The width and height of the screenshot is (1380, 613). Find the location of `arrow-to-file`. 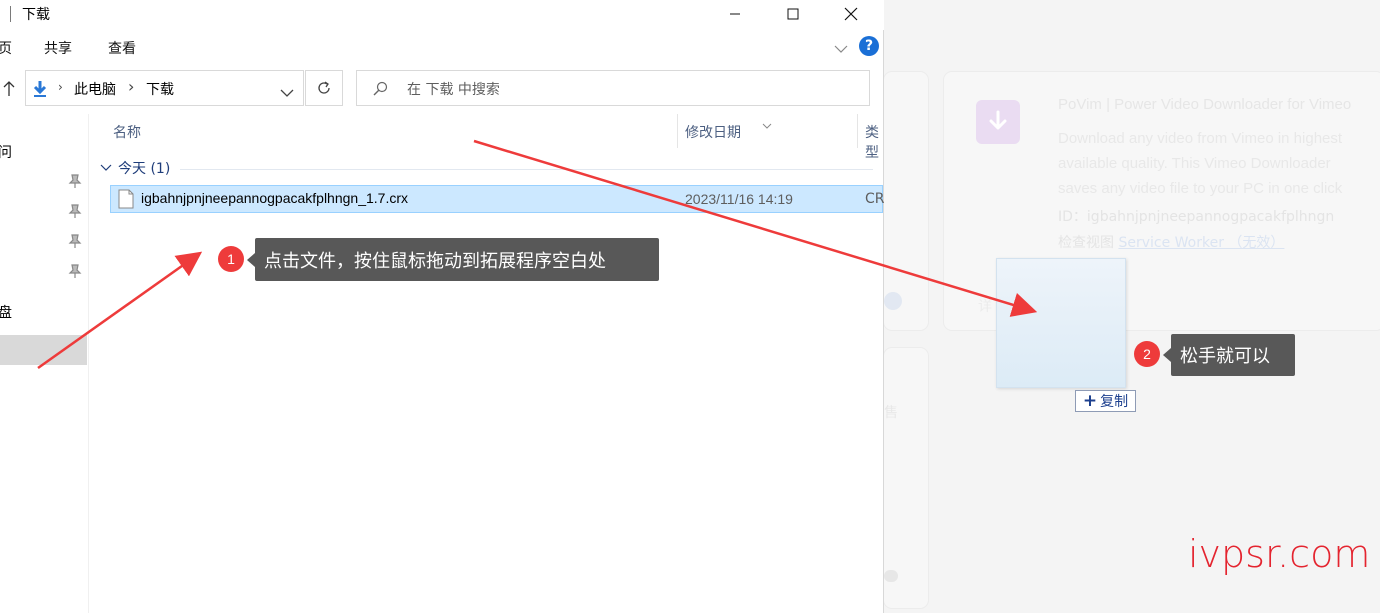

arrow-to-file is located at coordinates (120, 310).